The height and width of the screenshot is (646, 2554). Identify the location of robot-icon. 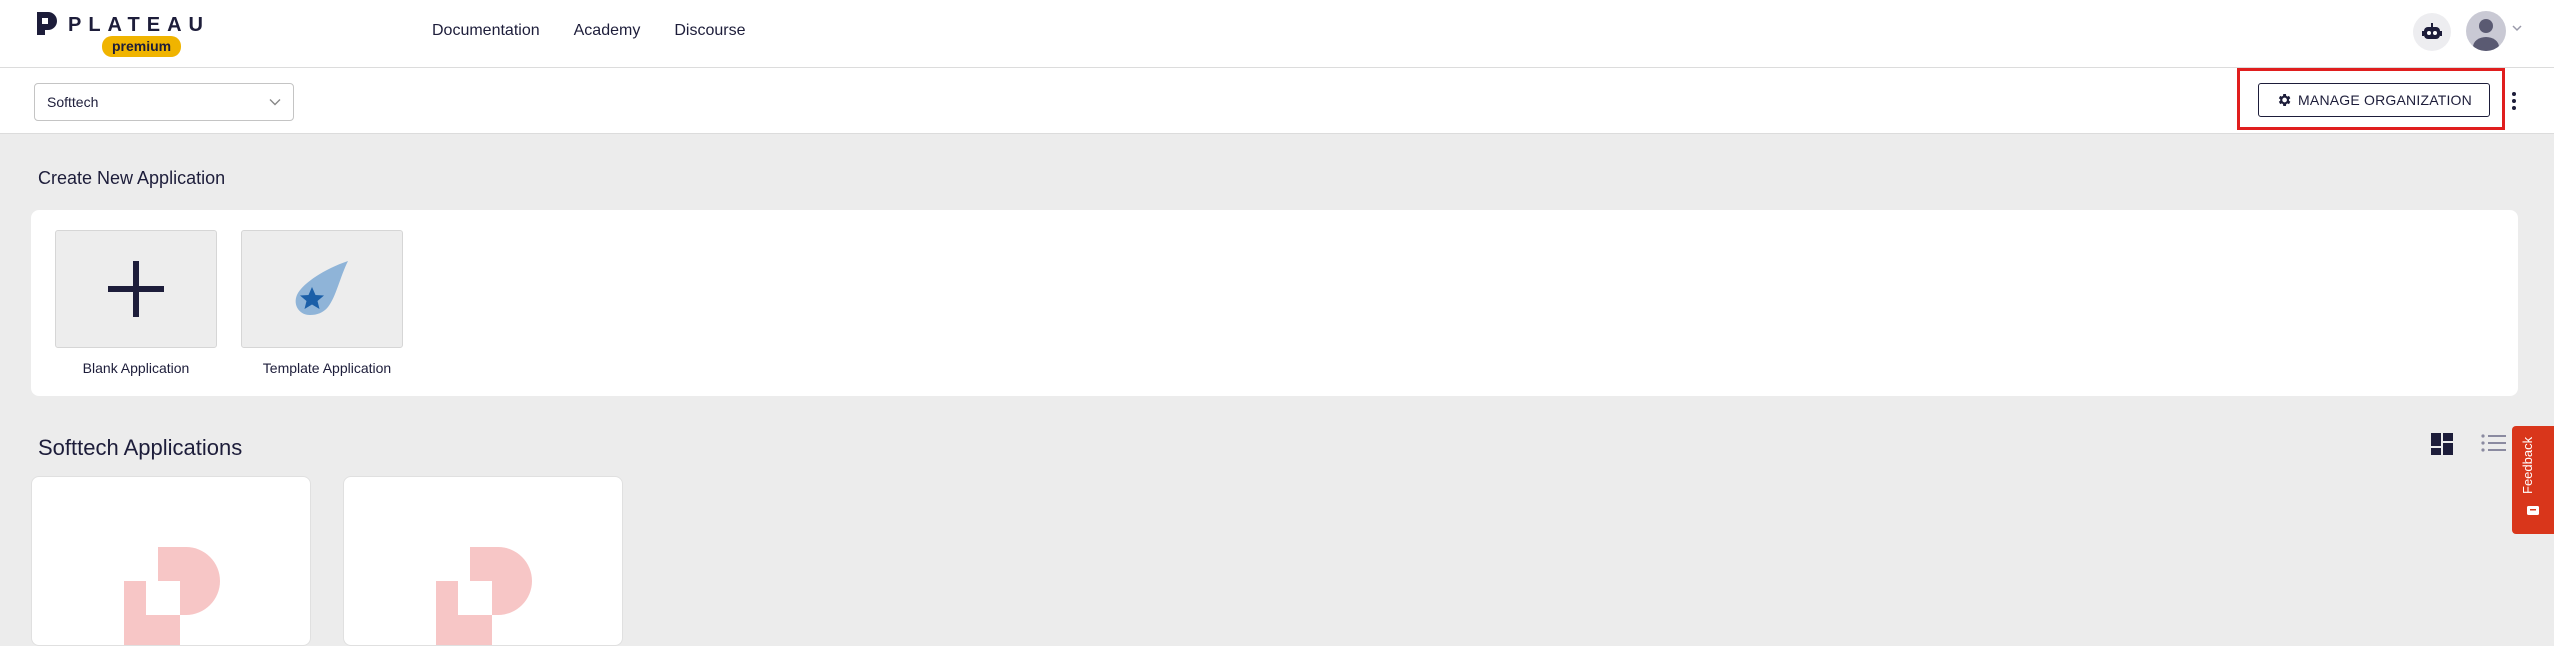
(2432, 31).